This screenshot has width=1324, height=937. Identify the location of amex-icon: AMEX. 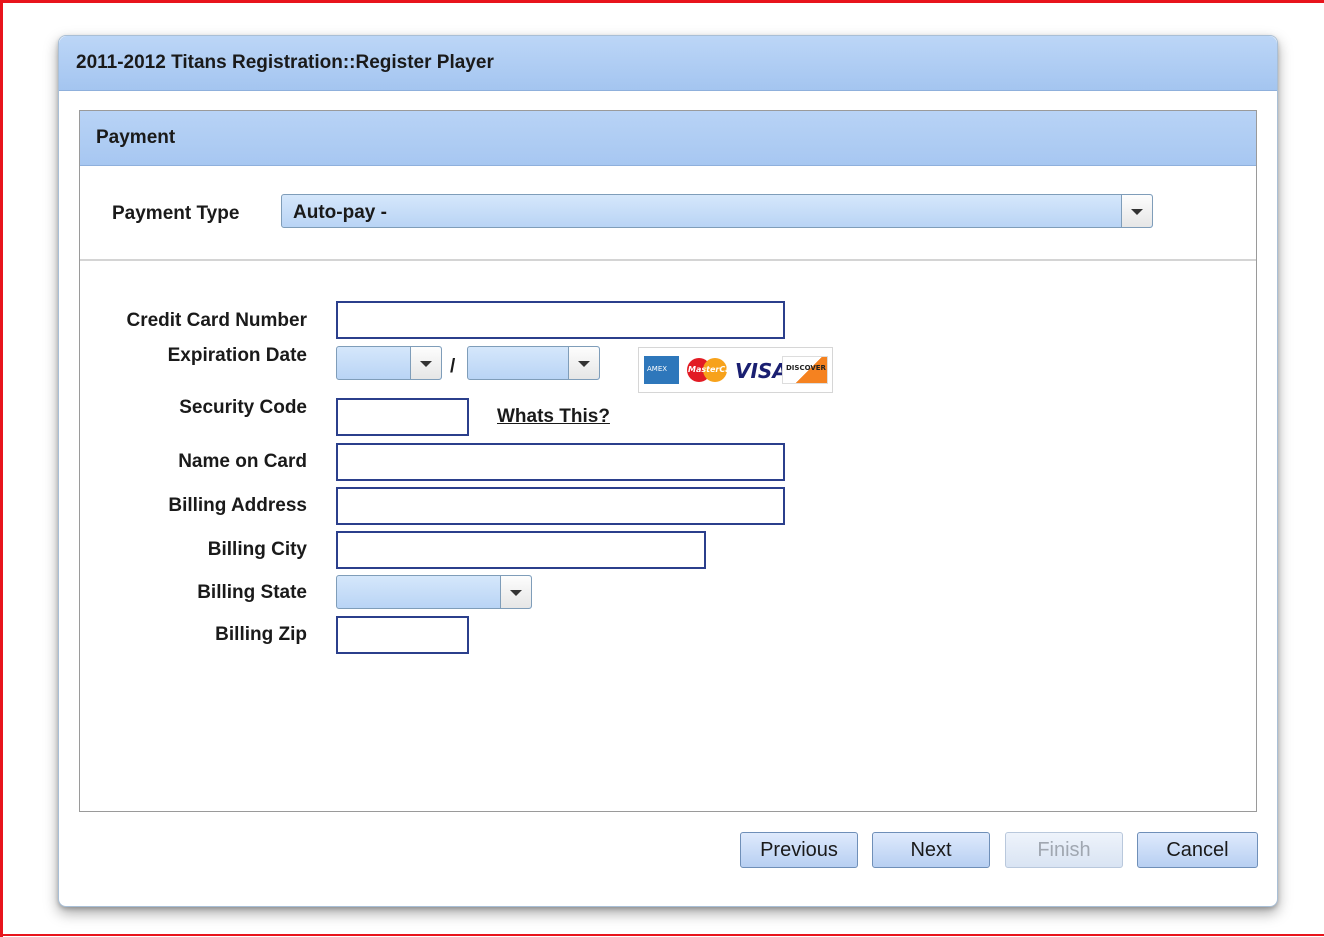
(661, 370).